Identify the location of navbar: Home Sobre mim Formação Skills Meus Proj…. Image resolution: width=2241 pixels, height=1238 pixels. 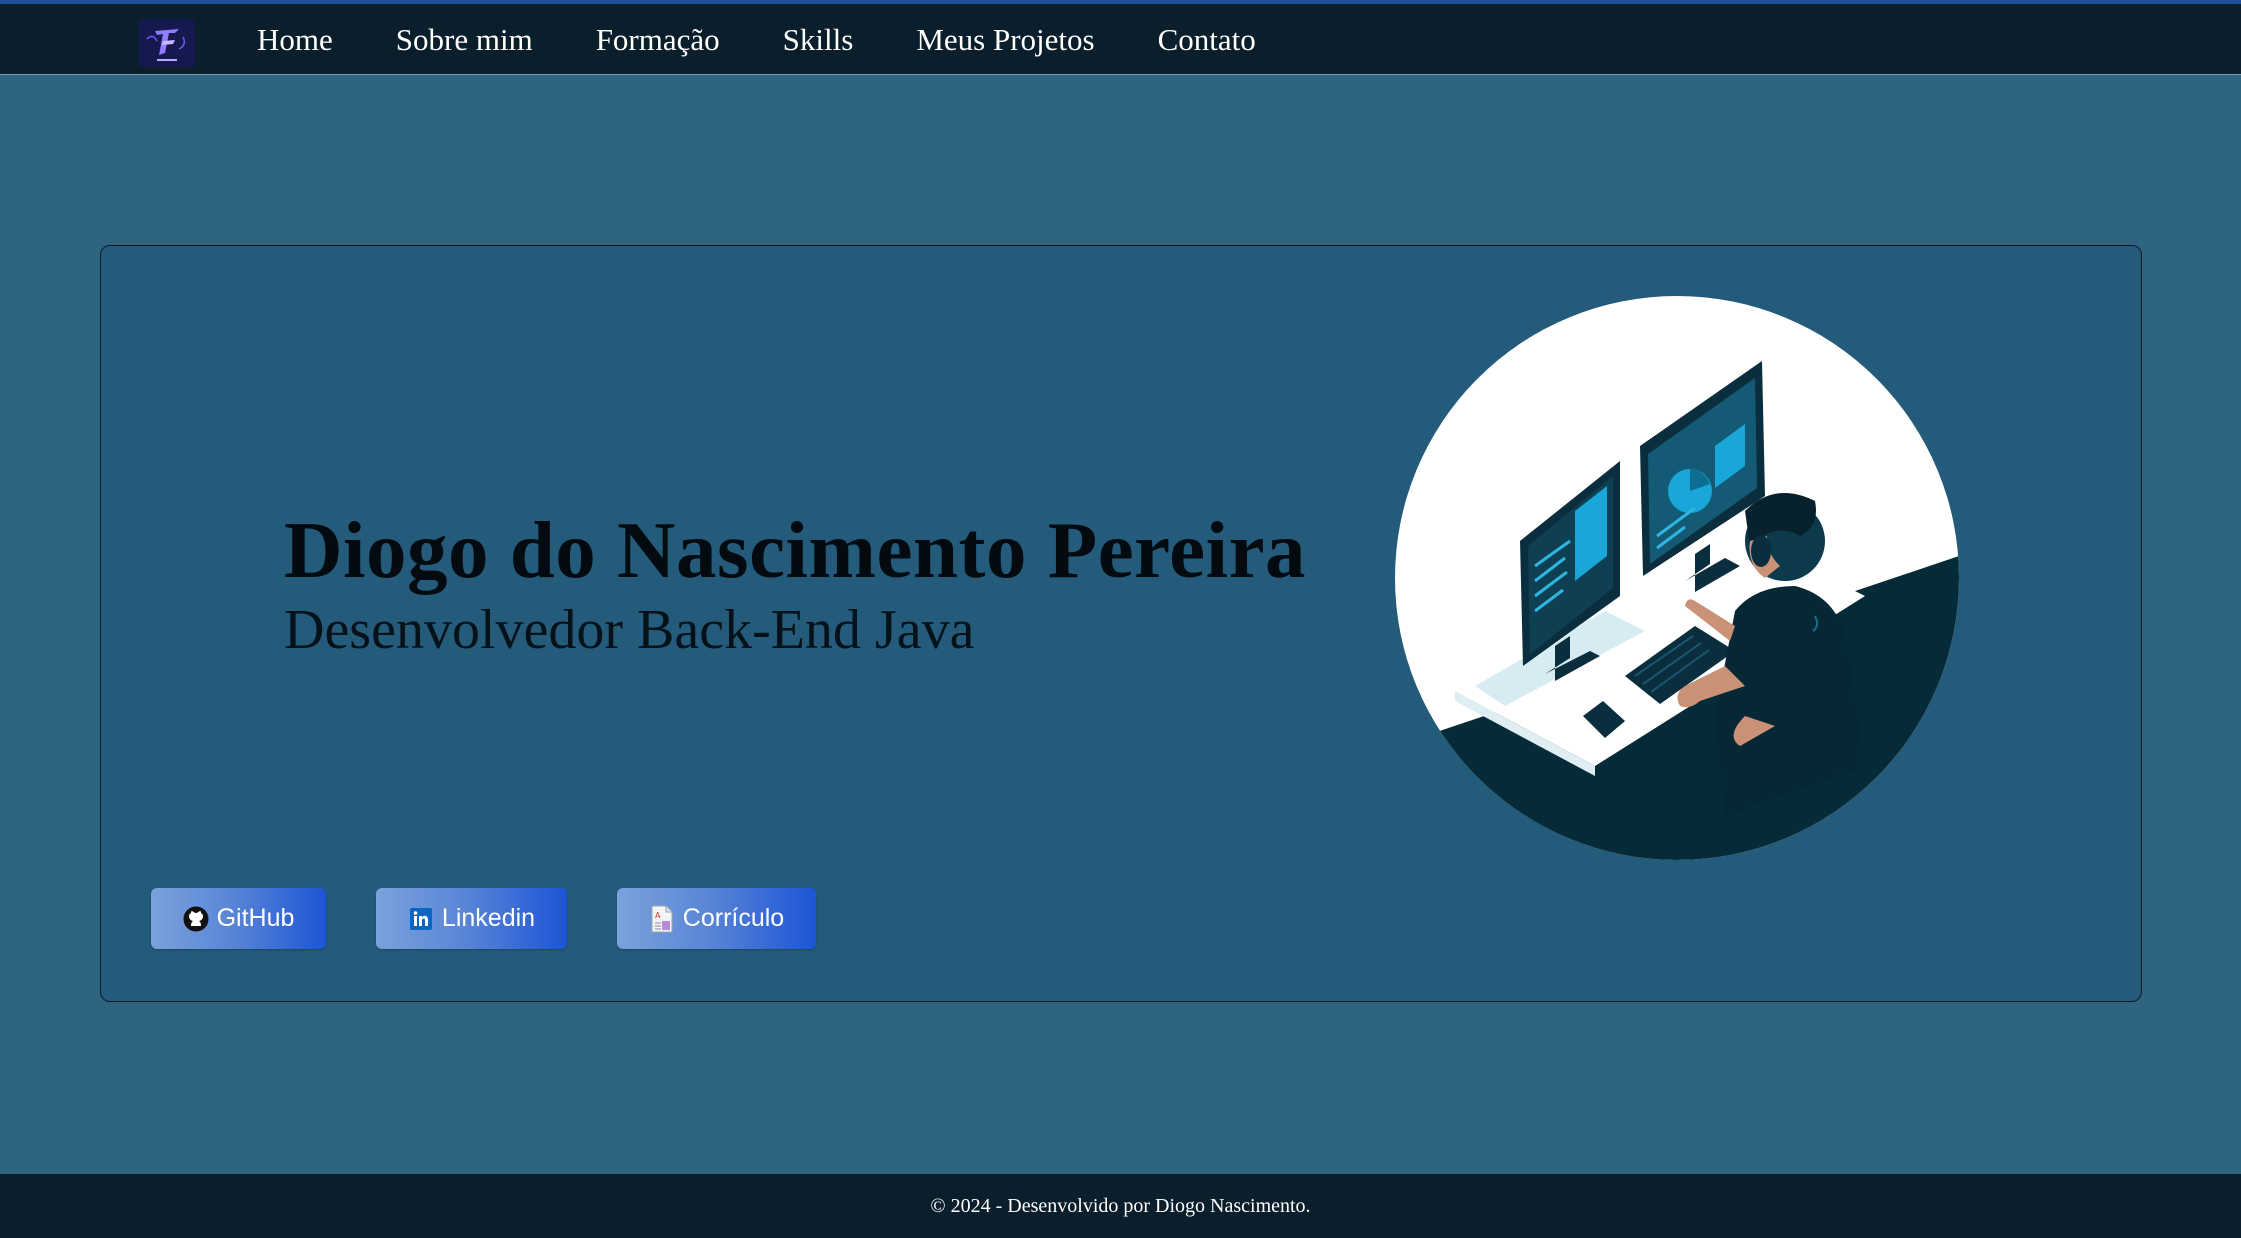
(1120, 37).